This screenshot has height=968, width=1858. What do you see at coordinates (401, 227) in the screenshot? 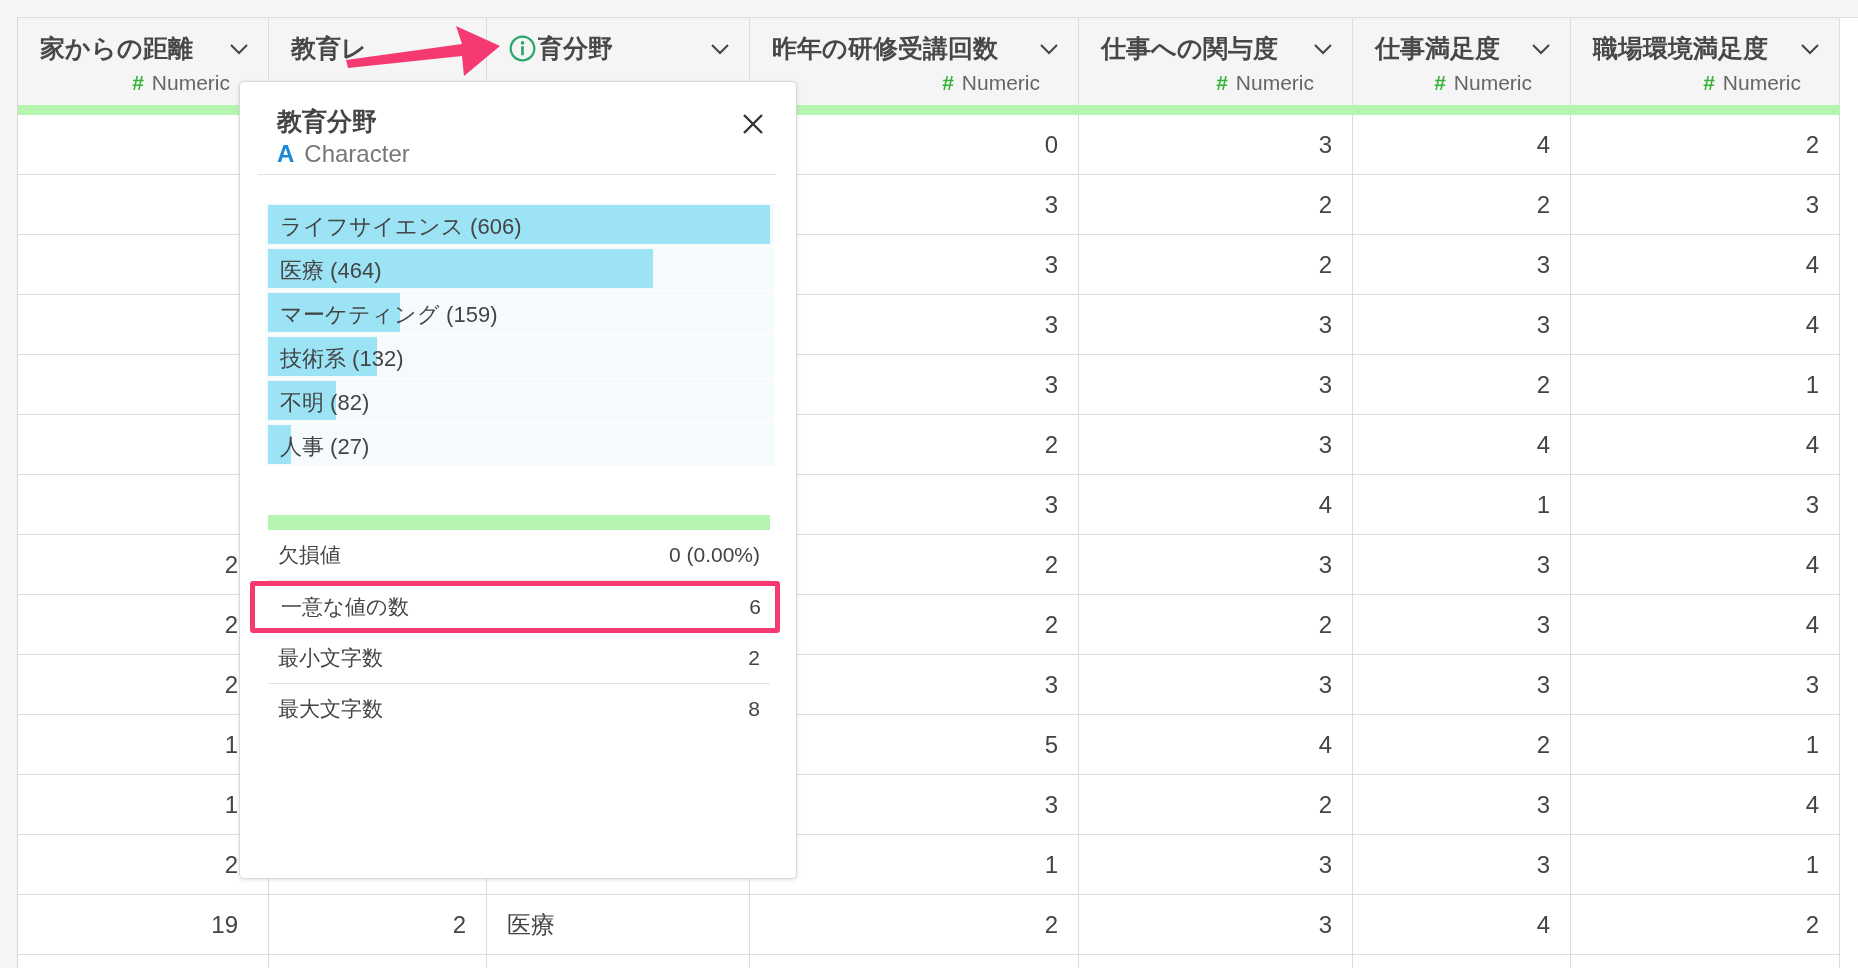
I see `bar-label: ライフサイエンス (606)` at bounding box center [401, 227].